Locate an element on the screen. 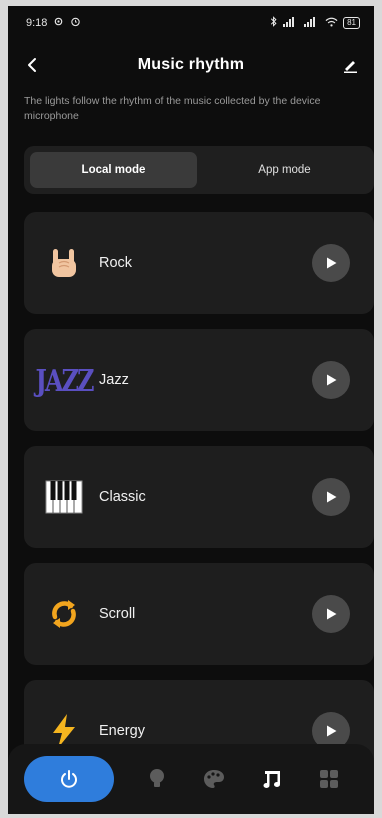 The width and height of the screenshot is (382, 818). music-icon is located at coordinates (271, 779).